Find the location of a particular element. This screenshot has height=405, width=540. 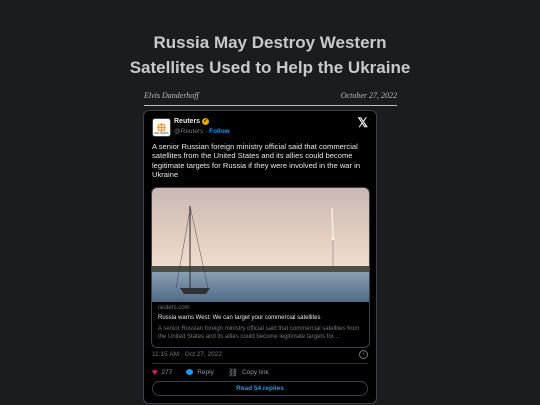

account-name-label: Reuters is located at coordinates (187, 121).